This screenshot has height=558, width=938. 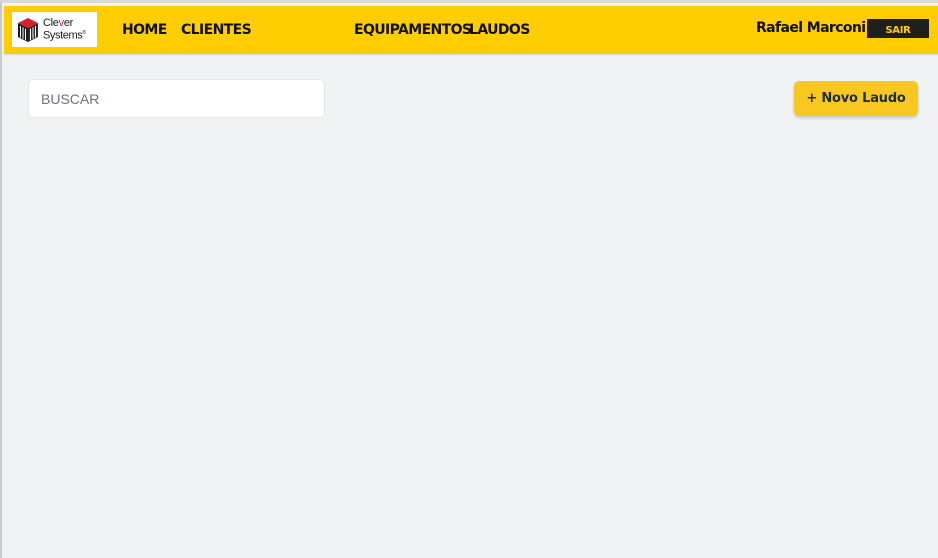 What do you see at coordinates (144, 30) in the screenshot?
I see `nav-home: HOME` at bounding box center [144, 30].